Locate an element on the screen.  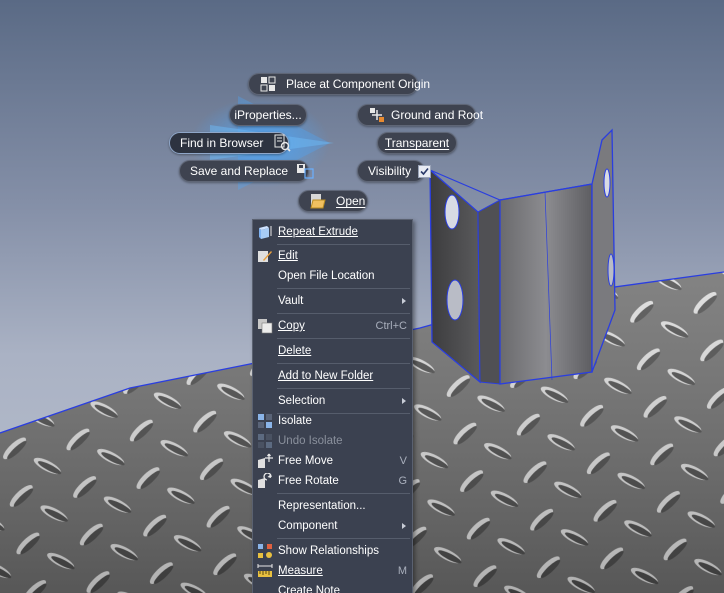
ground-and-root-button: Ground and Root is located at coordinates (420, 115).